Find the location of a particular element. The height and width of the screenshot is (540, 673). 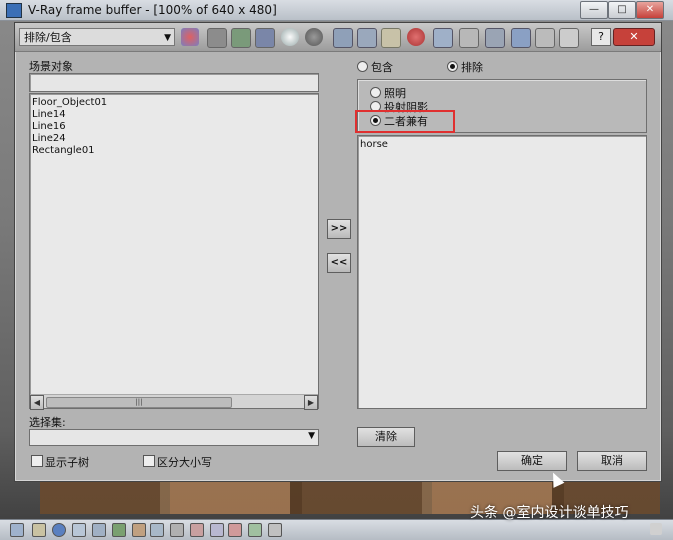

clear-button: 清除 is located at coordinates (386, 437).